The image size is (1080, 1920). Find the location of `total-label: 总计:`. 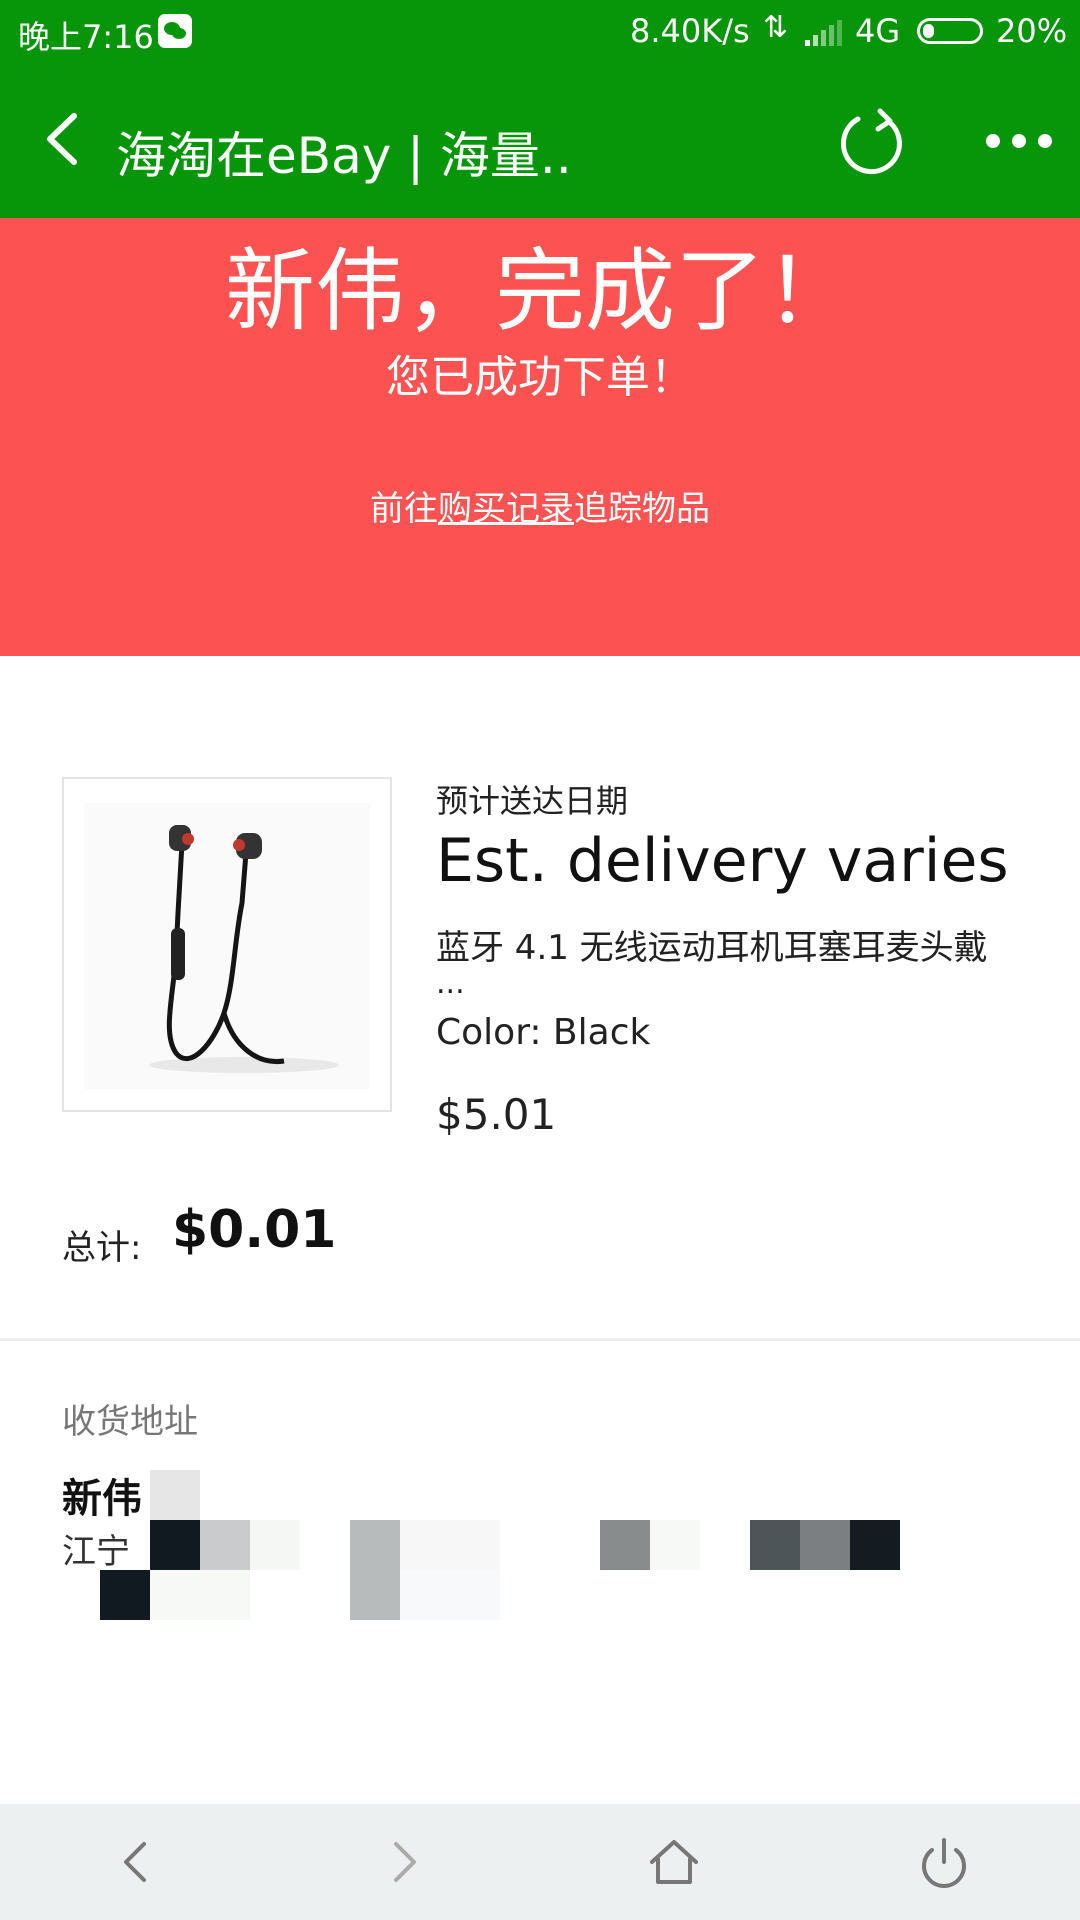

total-label: 总计: is located at coordinates (102, 1248).